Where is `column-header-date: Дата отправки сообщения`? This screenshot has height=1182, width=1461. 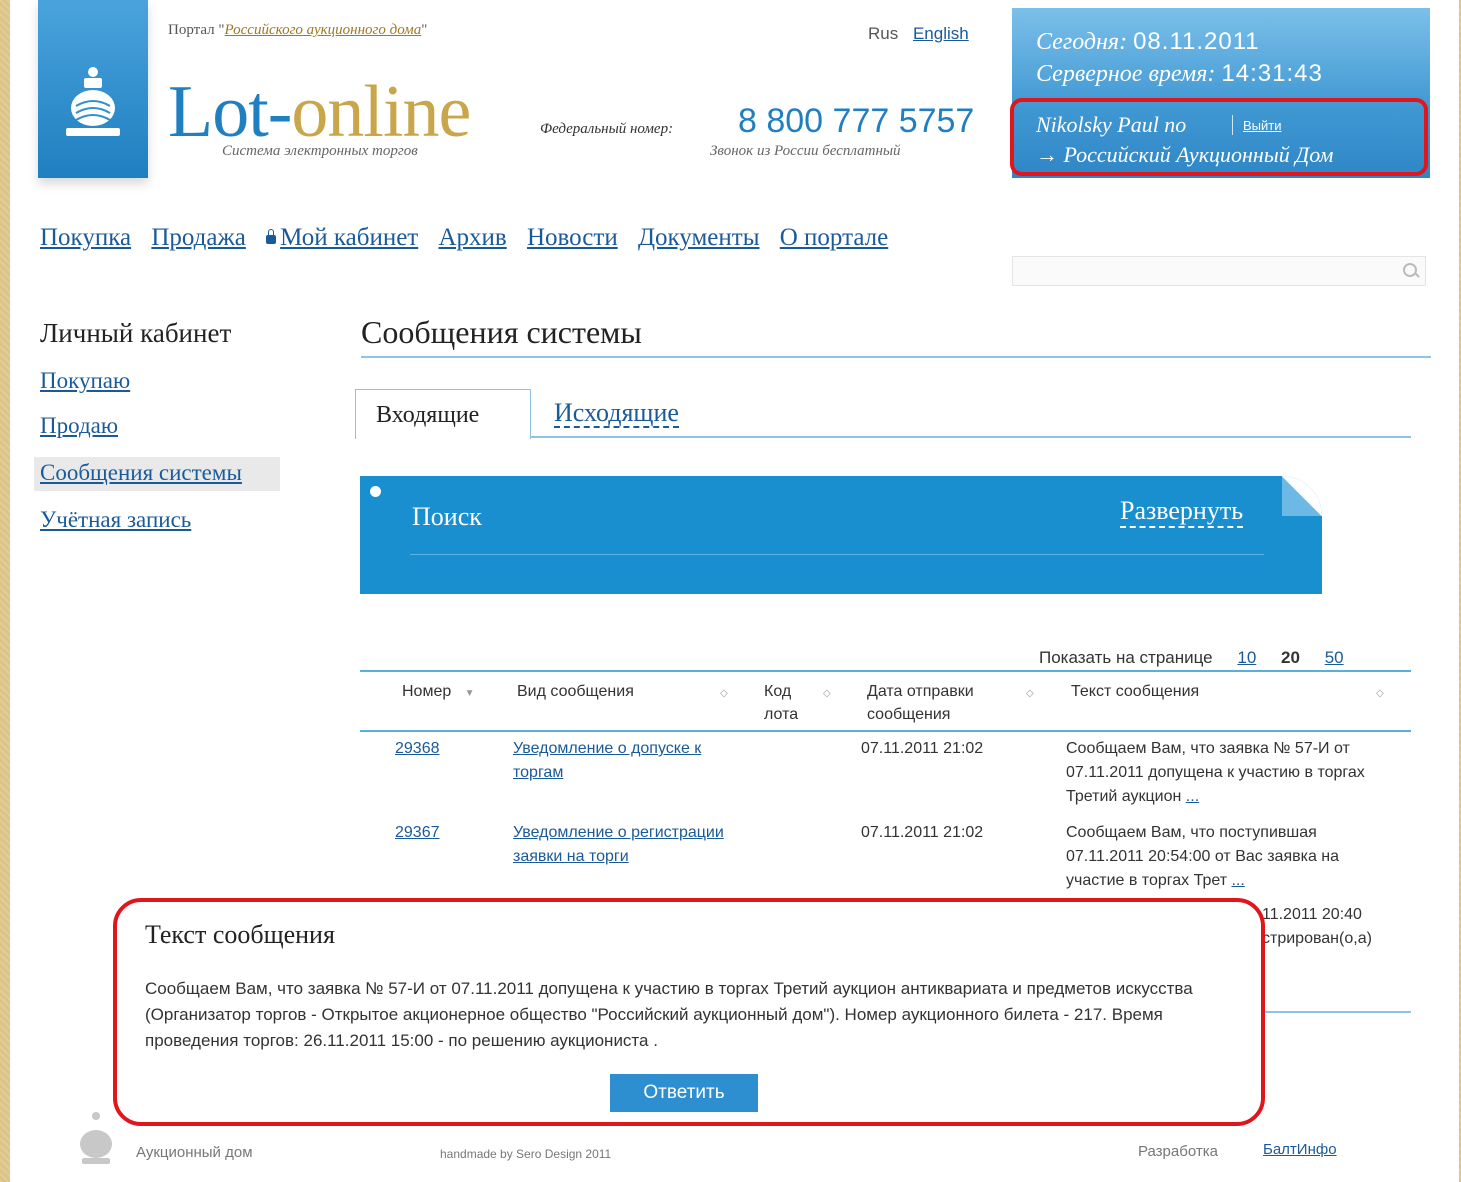 column-header-date: Дата отправки сообщения is located at coordinates (937, 703).